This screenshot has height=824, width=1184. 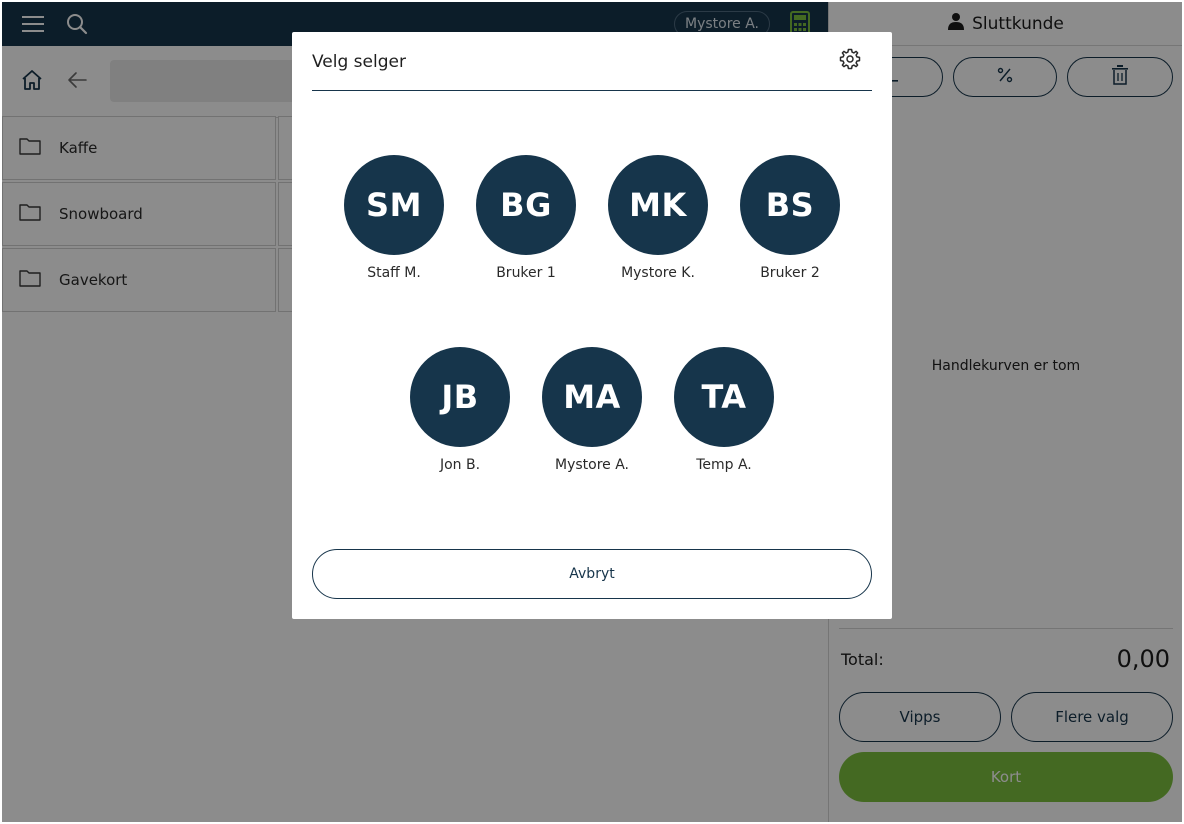 I want to click on seller-option: BG Bruker 1, so click(x=526, y=218).